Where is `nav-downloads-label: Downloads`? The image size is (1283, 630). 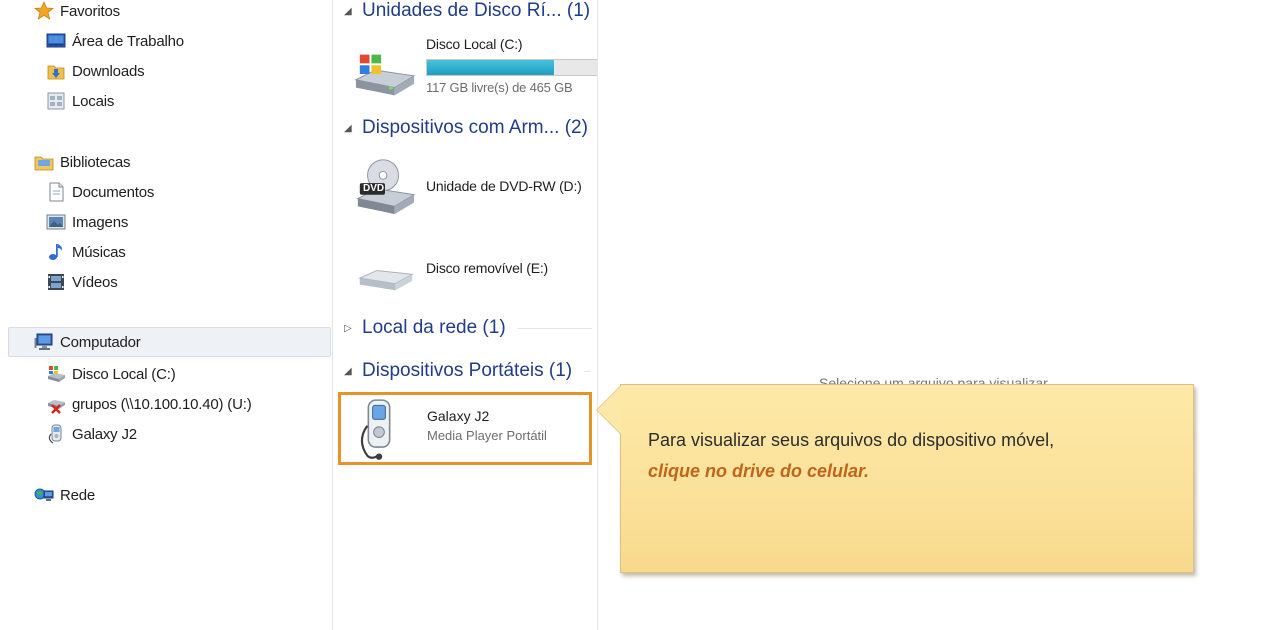
nav-downloads-label: Downloads is located at coordinates (108, 71).